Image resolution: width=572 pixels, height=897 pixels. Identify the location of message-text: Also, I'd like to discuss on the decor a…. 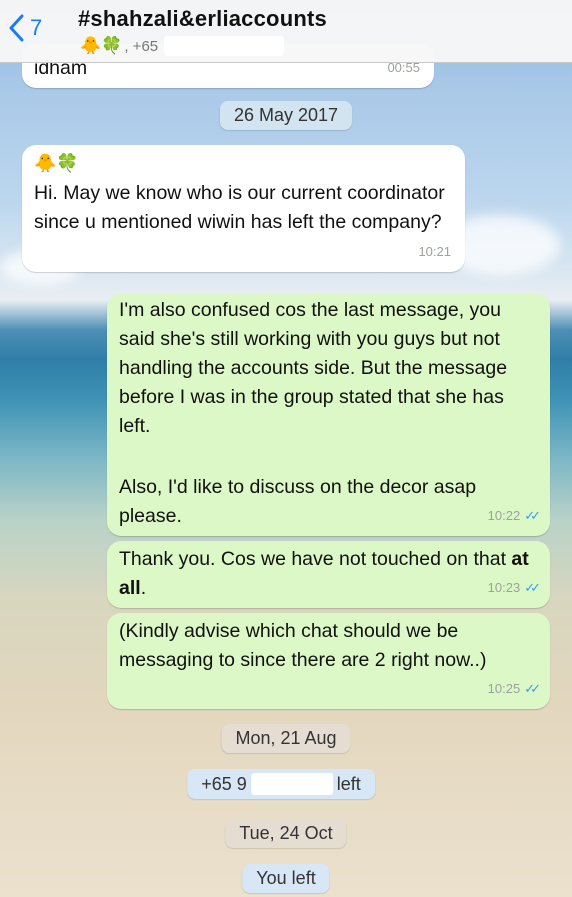
(298, 501).